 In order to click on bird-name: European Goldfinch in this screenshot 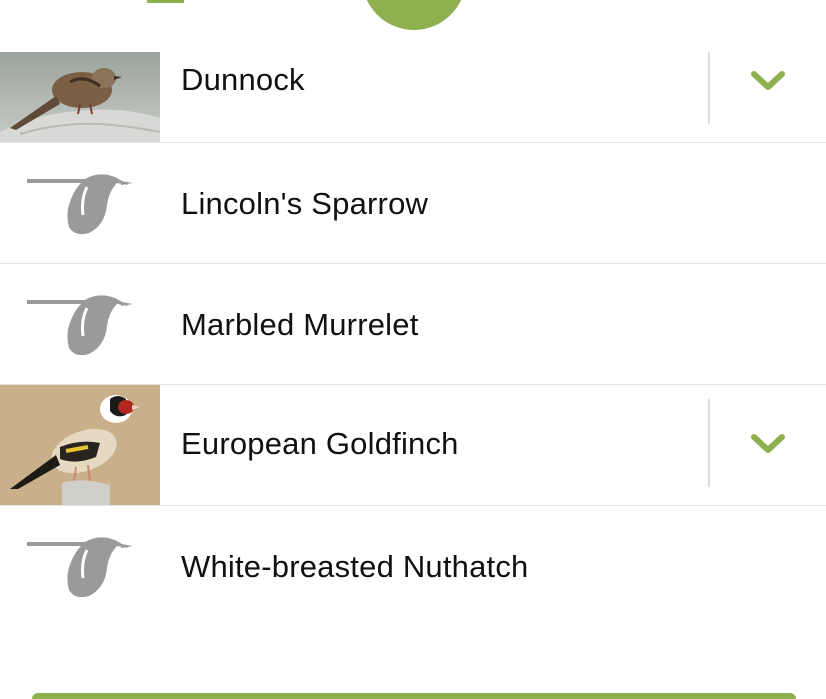, I will do `click(320, 443)`.